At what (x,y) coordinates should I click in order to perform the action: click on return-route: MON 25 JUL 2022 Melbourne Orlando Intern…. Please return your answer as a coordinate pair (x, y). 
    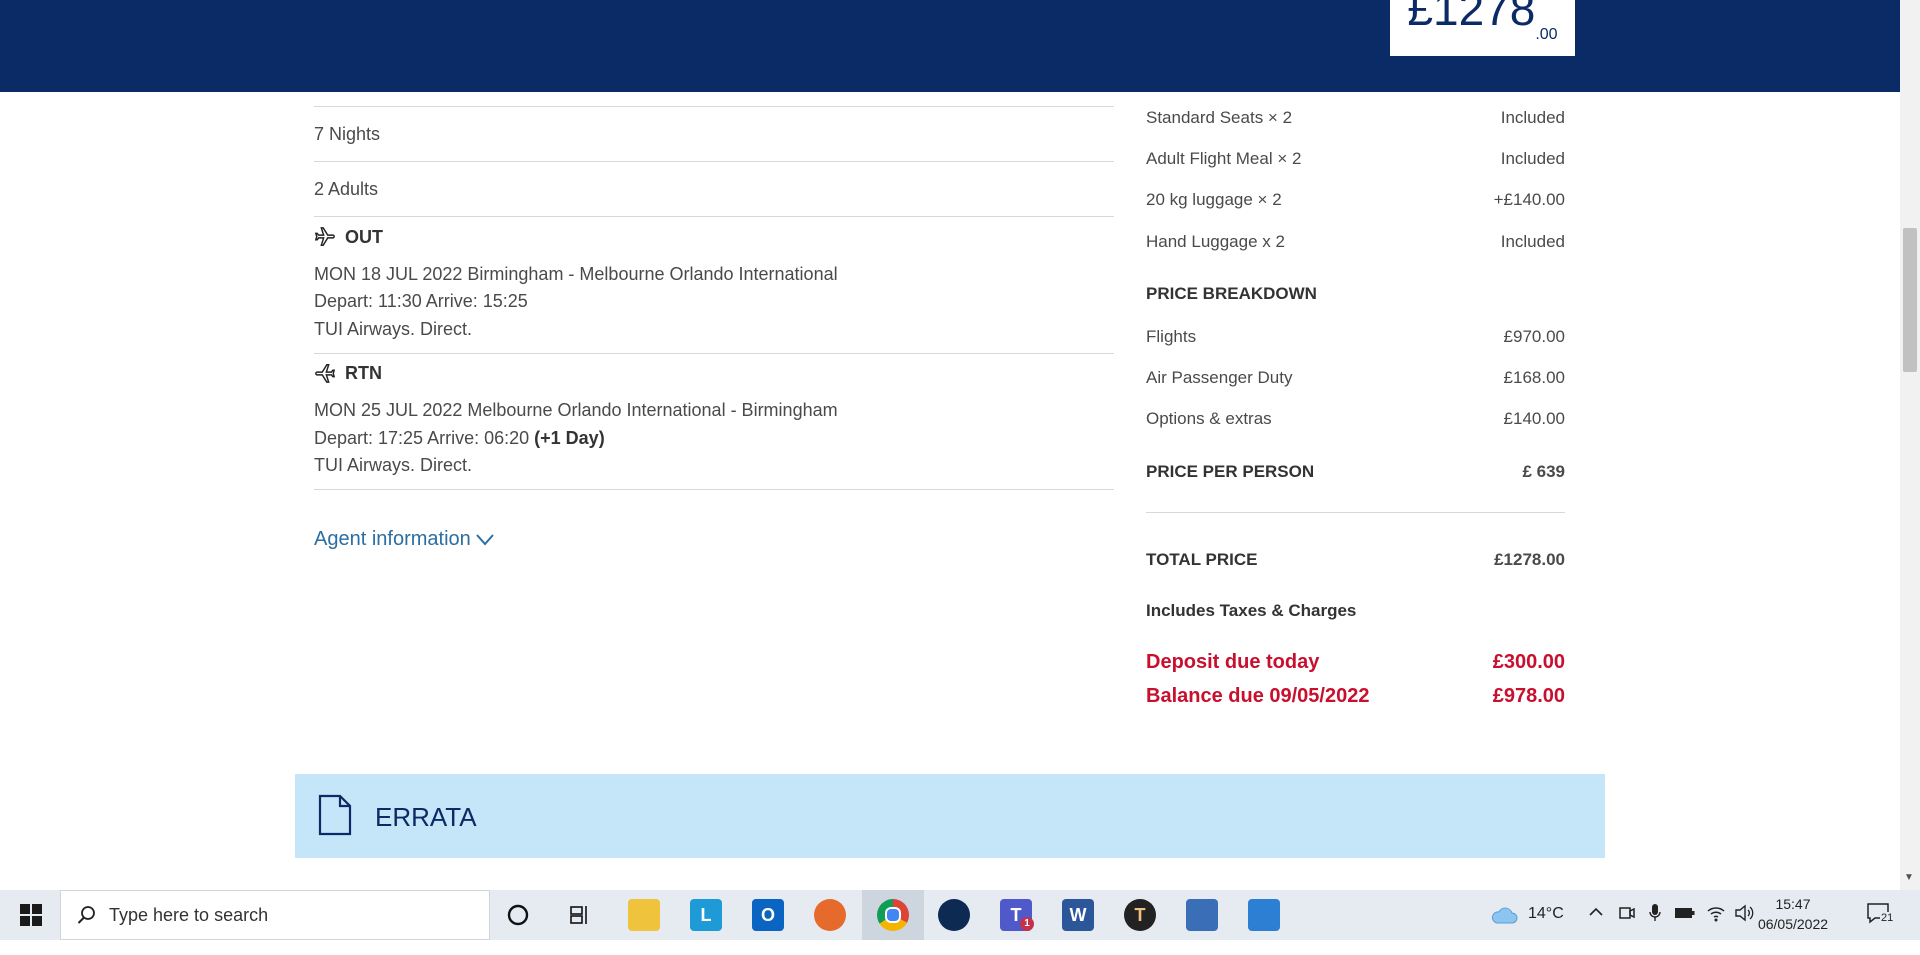
    Looking at the image, I should click on (576, 410).